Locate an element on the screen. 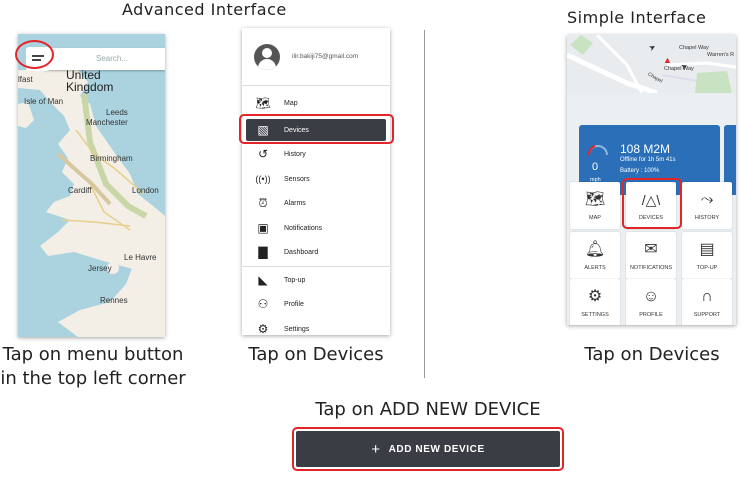  settings-icon: ⚙ is located at coordinates (263, 328).